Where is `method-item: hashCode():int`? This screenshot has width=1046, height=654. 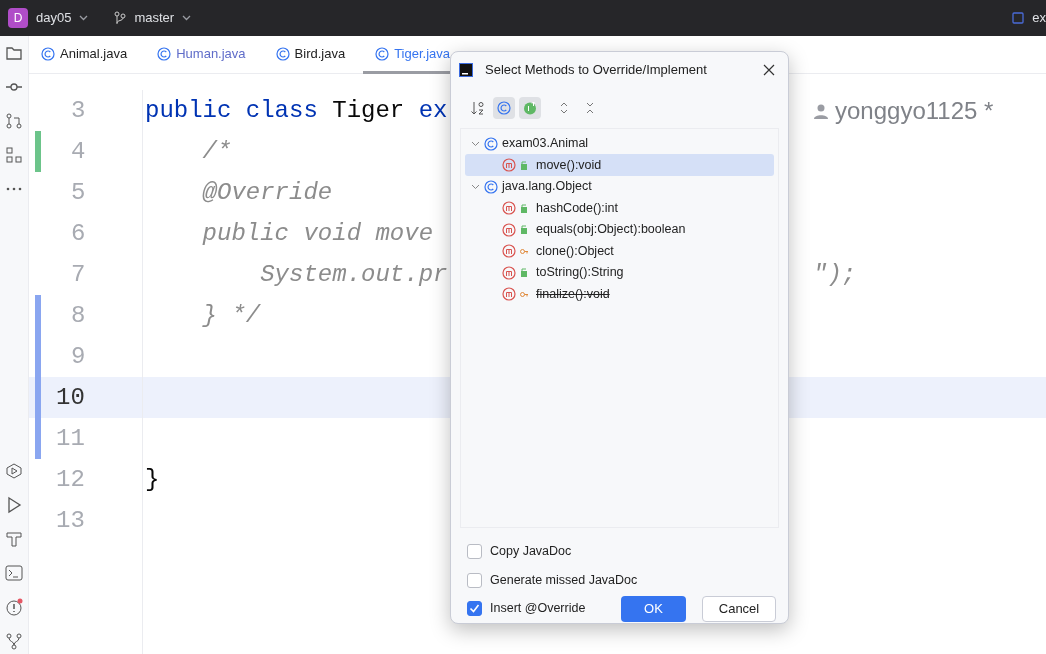
method-item: hashCode():int is located at coordinates (619, 208).